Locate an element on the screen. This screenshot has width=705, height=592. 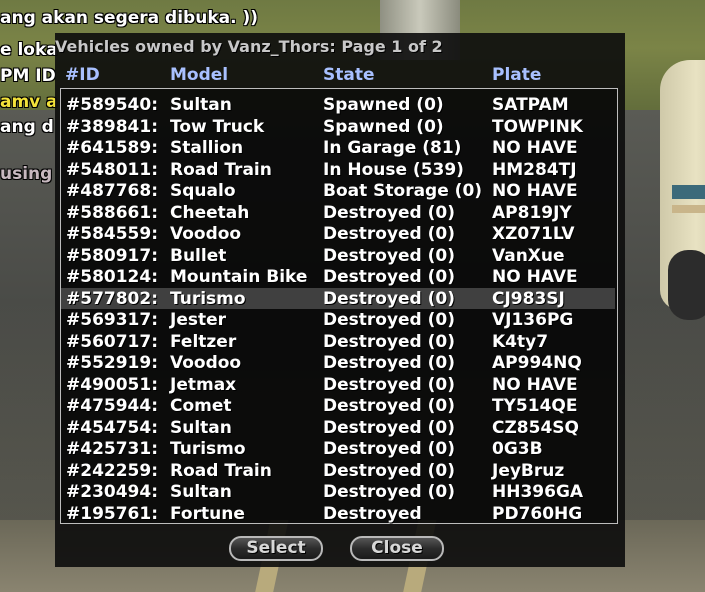
vehicle-plate: PD760HG is located at coordinates (537, 513).